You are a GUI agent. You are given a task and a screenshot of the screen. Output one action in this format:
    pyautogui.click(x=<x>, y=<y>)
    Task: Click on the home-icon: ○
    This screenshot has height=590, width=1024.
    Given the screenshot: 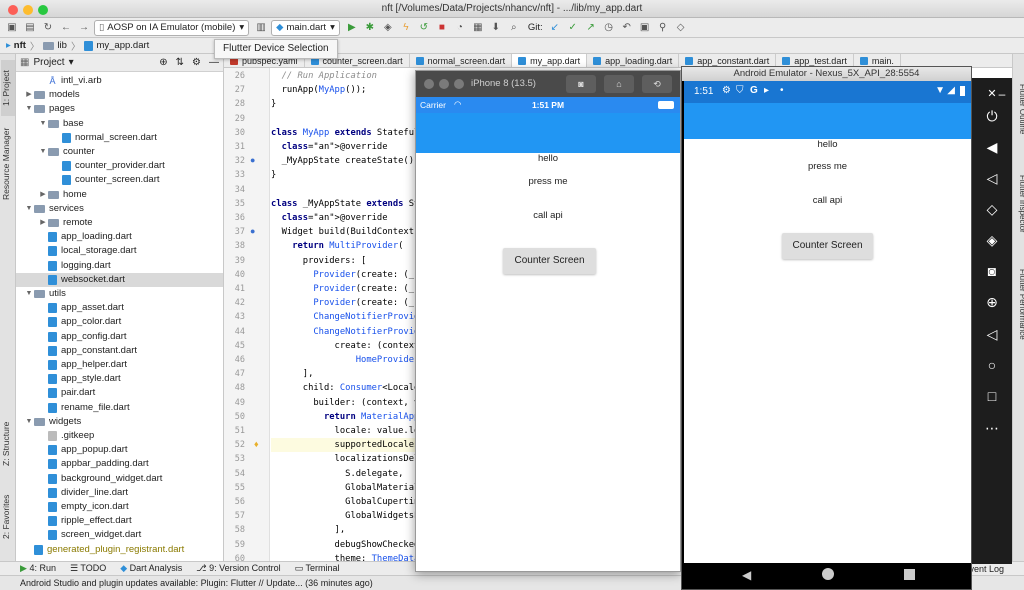 What is the action you would take?
    pyautogui.click(x=992, y=365)
    